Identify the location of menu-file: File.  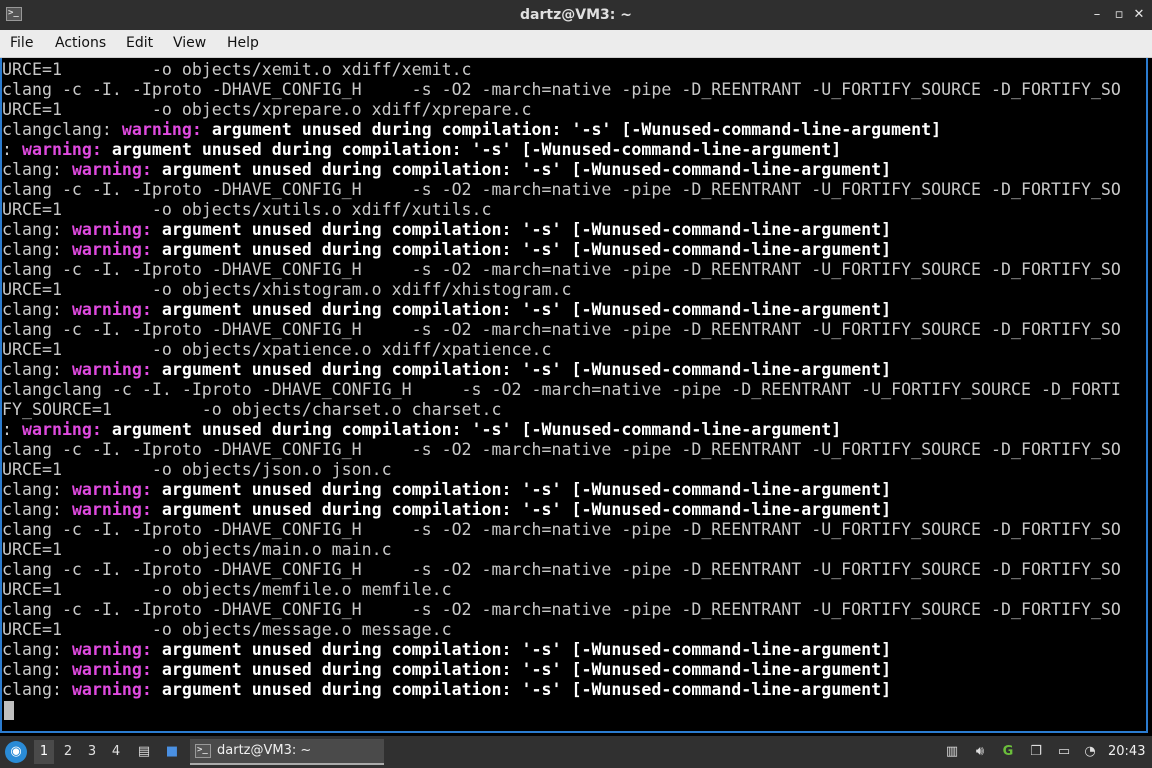
(21, 43).